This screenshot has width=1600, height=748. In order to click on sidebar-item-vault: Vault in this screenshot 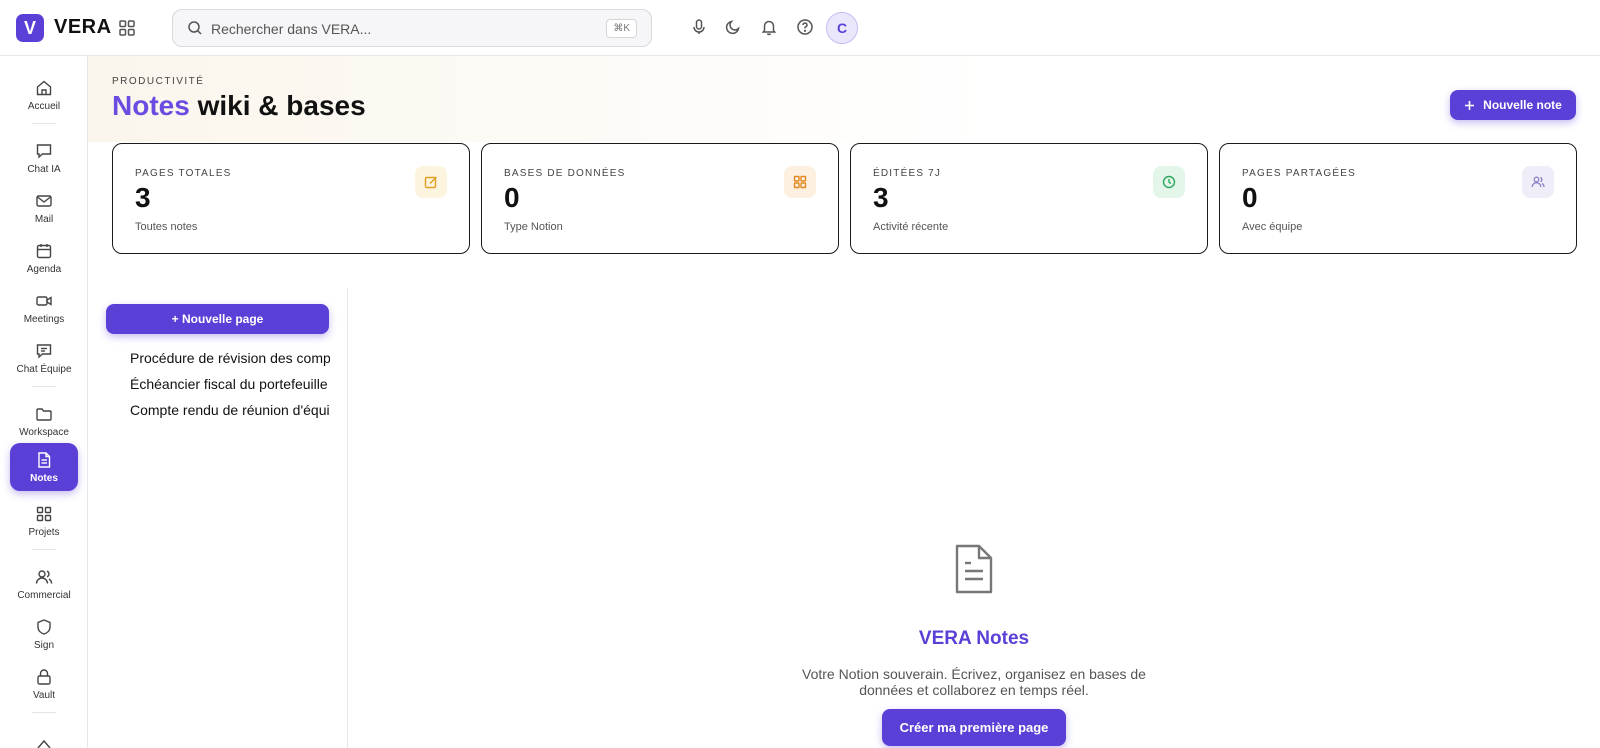, I will do `click(44, 685)`.